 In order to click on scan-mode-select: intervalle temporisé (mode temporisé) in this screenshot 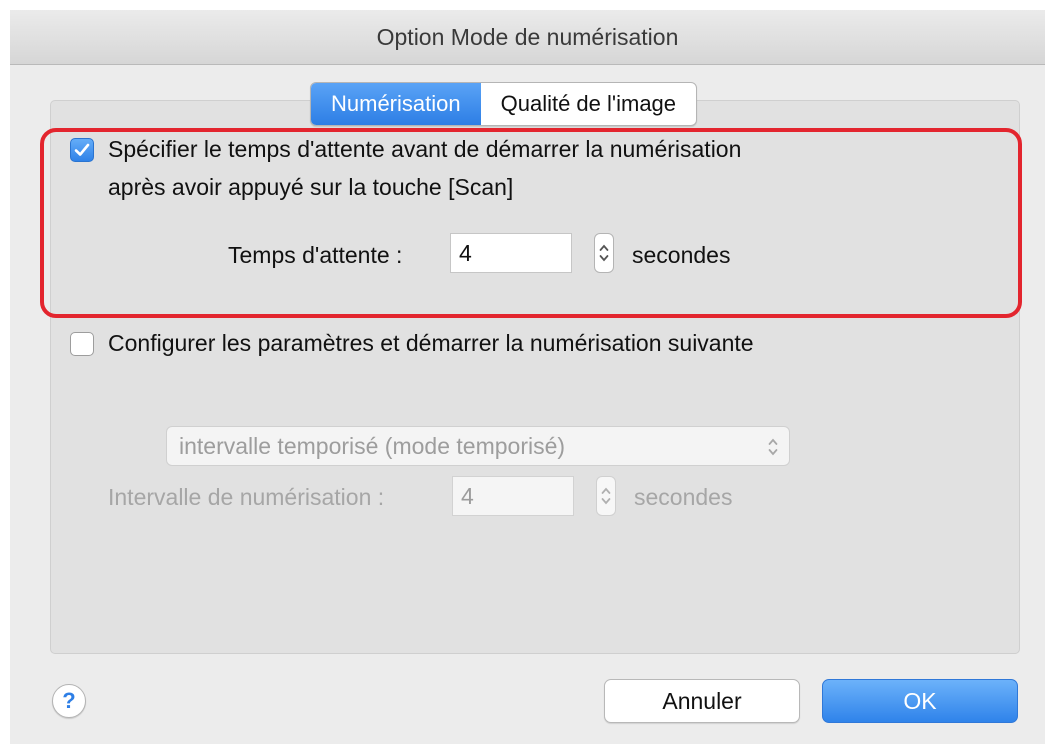, I will do `click(478, 446)`.